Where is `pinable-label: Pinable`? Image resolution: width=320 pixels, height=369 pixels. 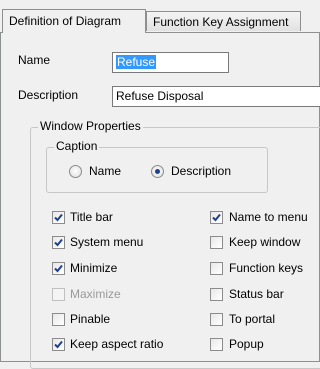
pinable-label: Pinable is located at coordinates (90, 319).